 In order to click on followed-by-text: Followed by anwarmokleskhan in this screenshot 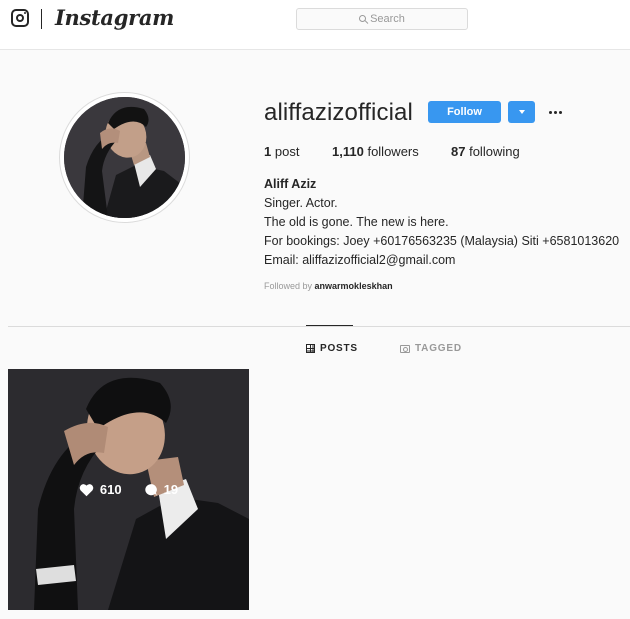, I will do `click(328, 286)`.